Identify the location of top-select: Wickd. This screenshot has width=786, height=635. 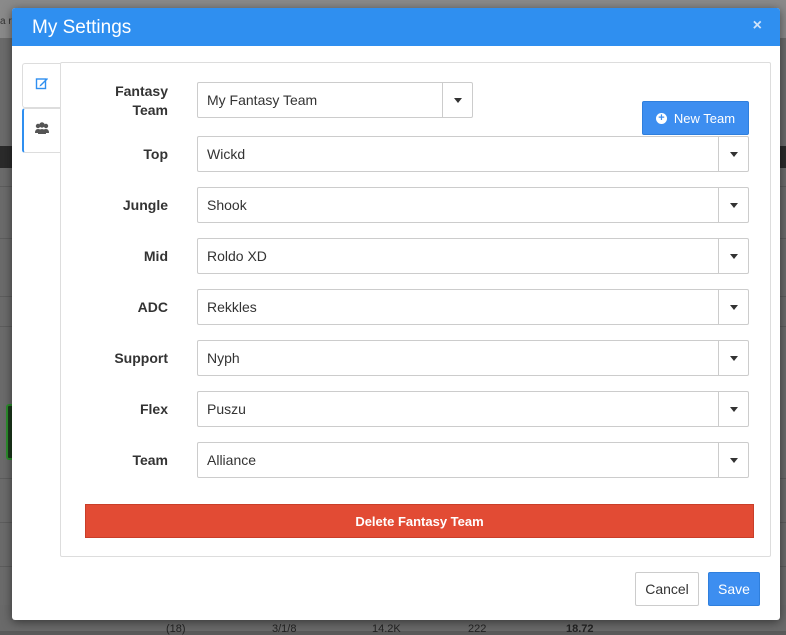
(473, 154).